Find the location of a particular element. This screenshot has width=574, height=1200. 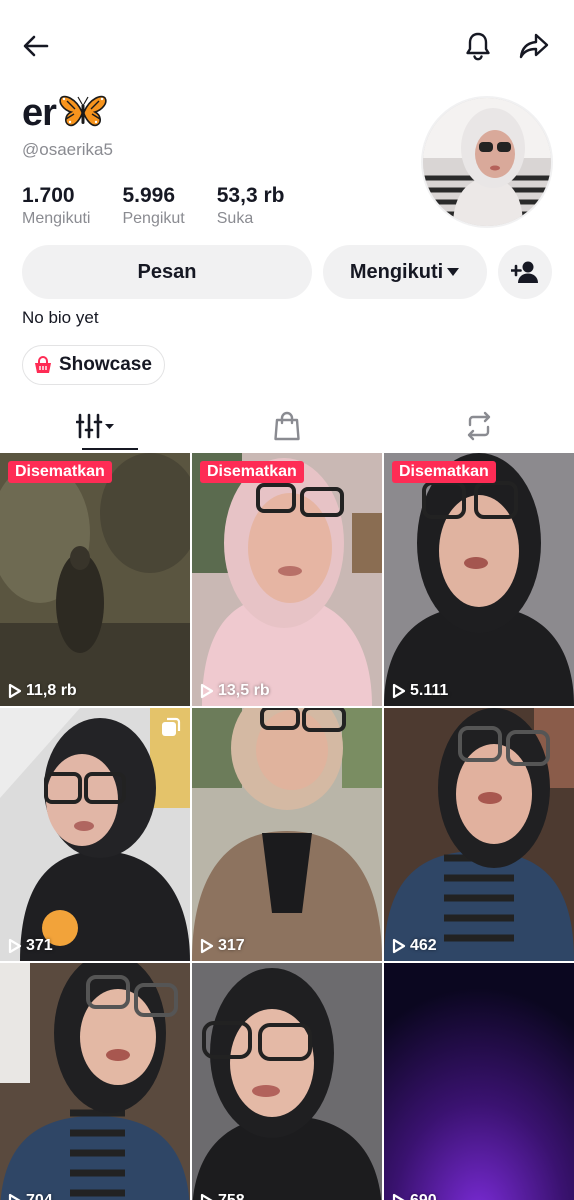

view-count: 704 is located at coordinates (30, 1196).